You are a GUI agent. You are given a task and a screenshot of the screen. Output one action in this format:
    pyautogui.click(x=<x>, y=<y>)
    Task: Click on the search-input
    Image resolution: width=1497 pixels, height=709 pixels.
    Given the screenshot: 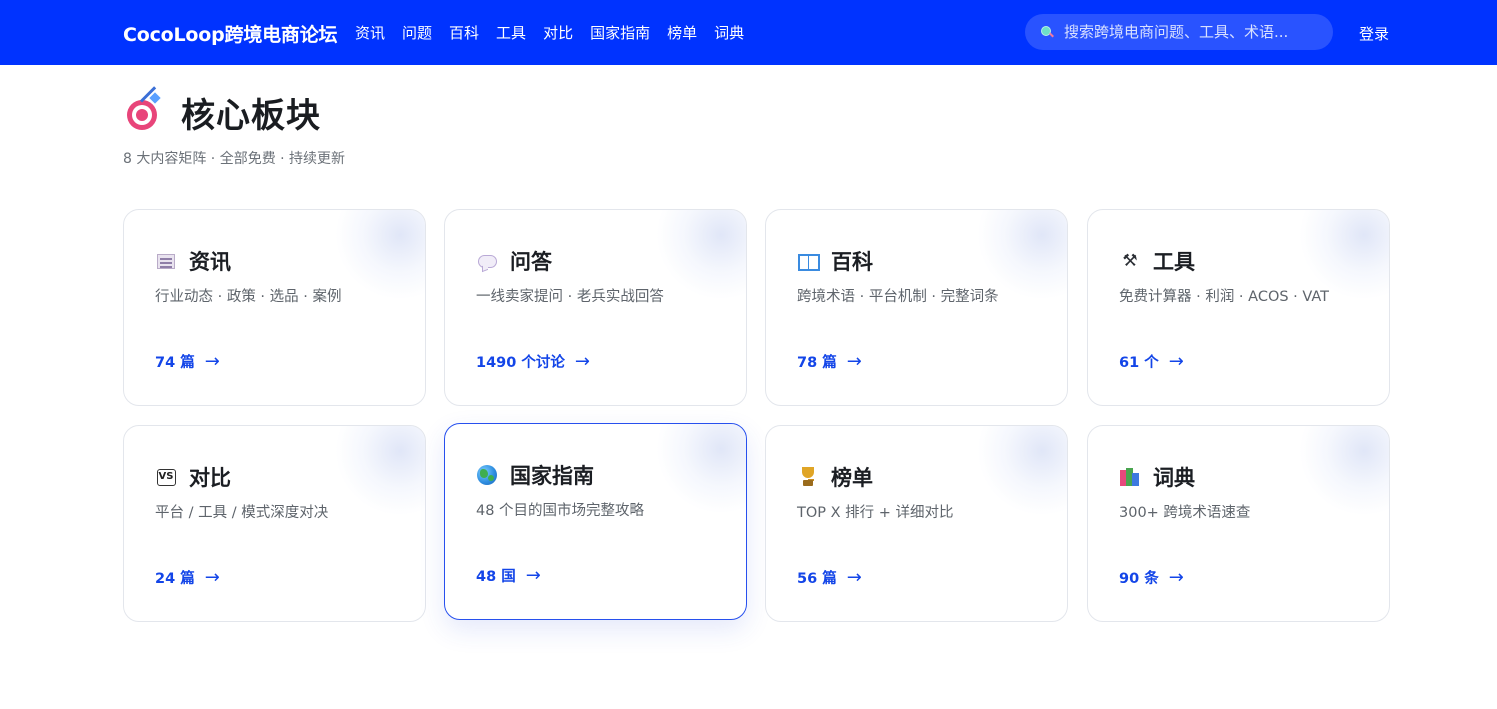 What is the action you would take?
    pyautogui.click(x=1184, y=32)
    